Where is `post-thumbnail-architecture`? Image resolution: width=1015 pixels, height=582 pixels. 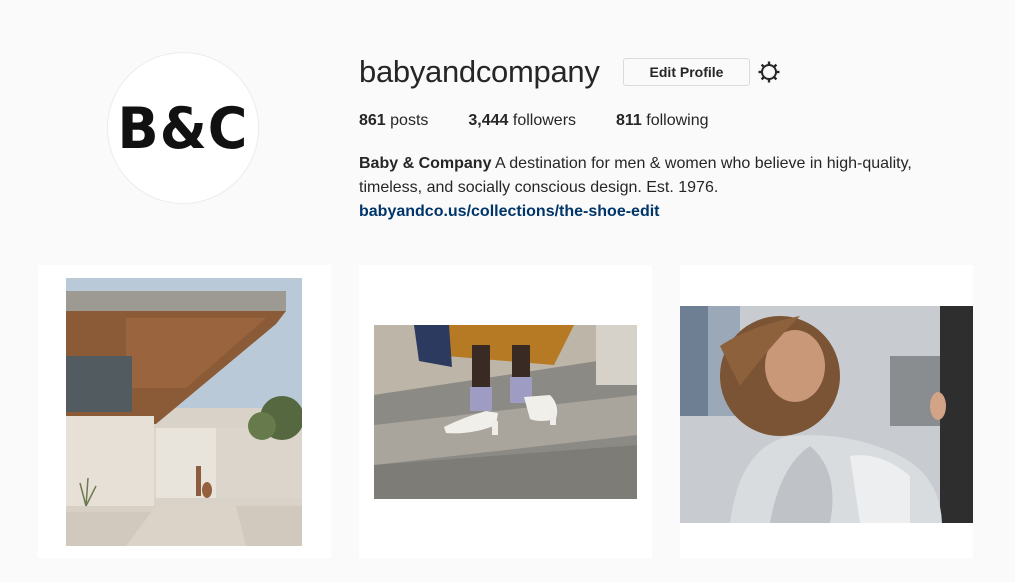
post-thumbnail-architecture is located at coordinates (184, 411).